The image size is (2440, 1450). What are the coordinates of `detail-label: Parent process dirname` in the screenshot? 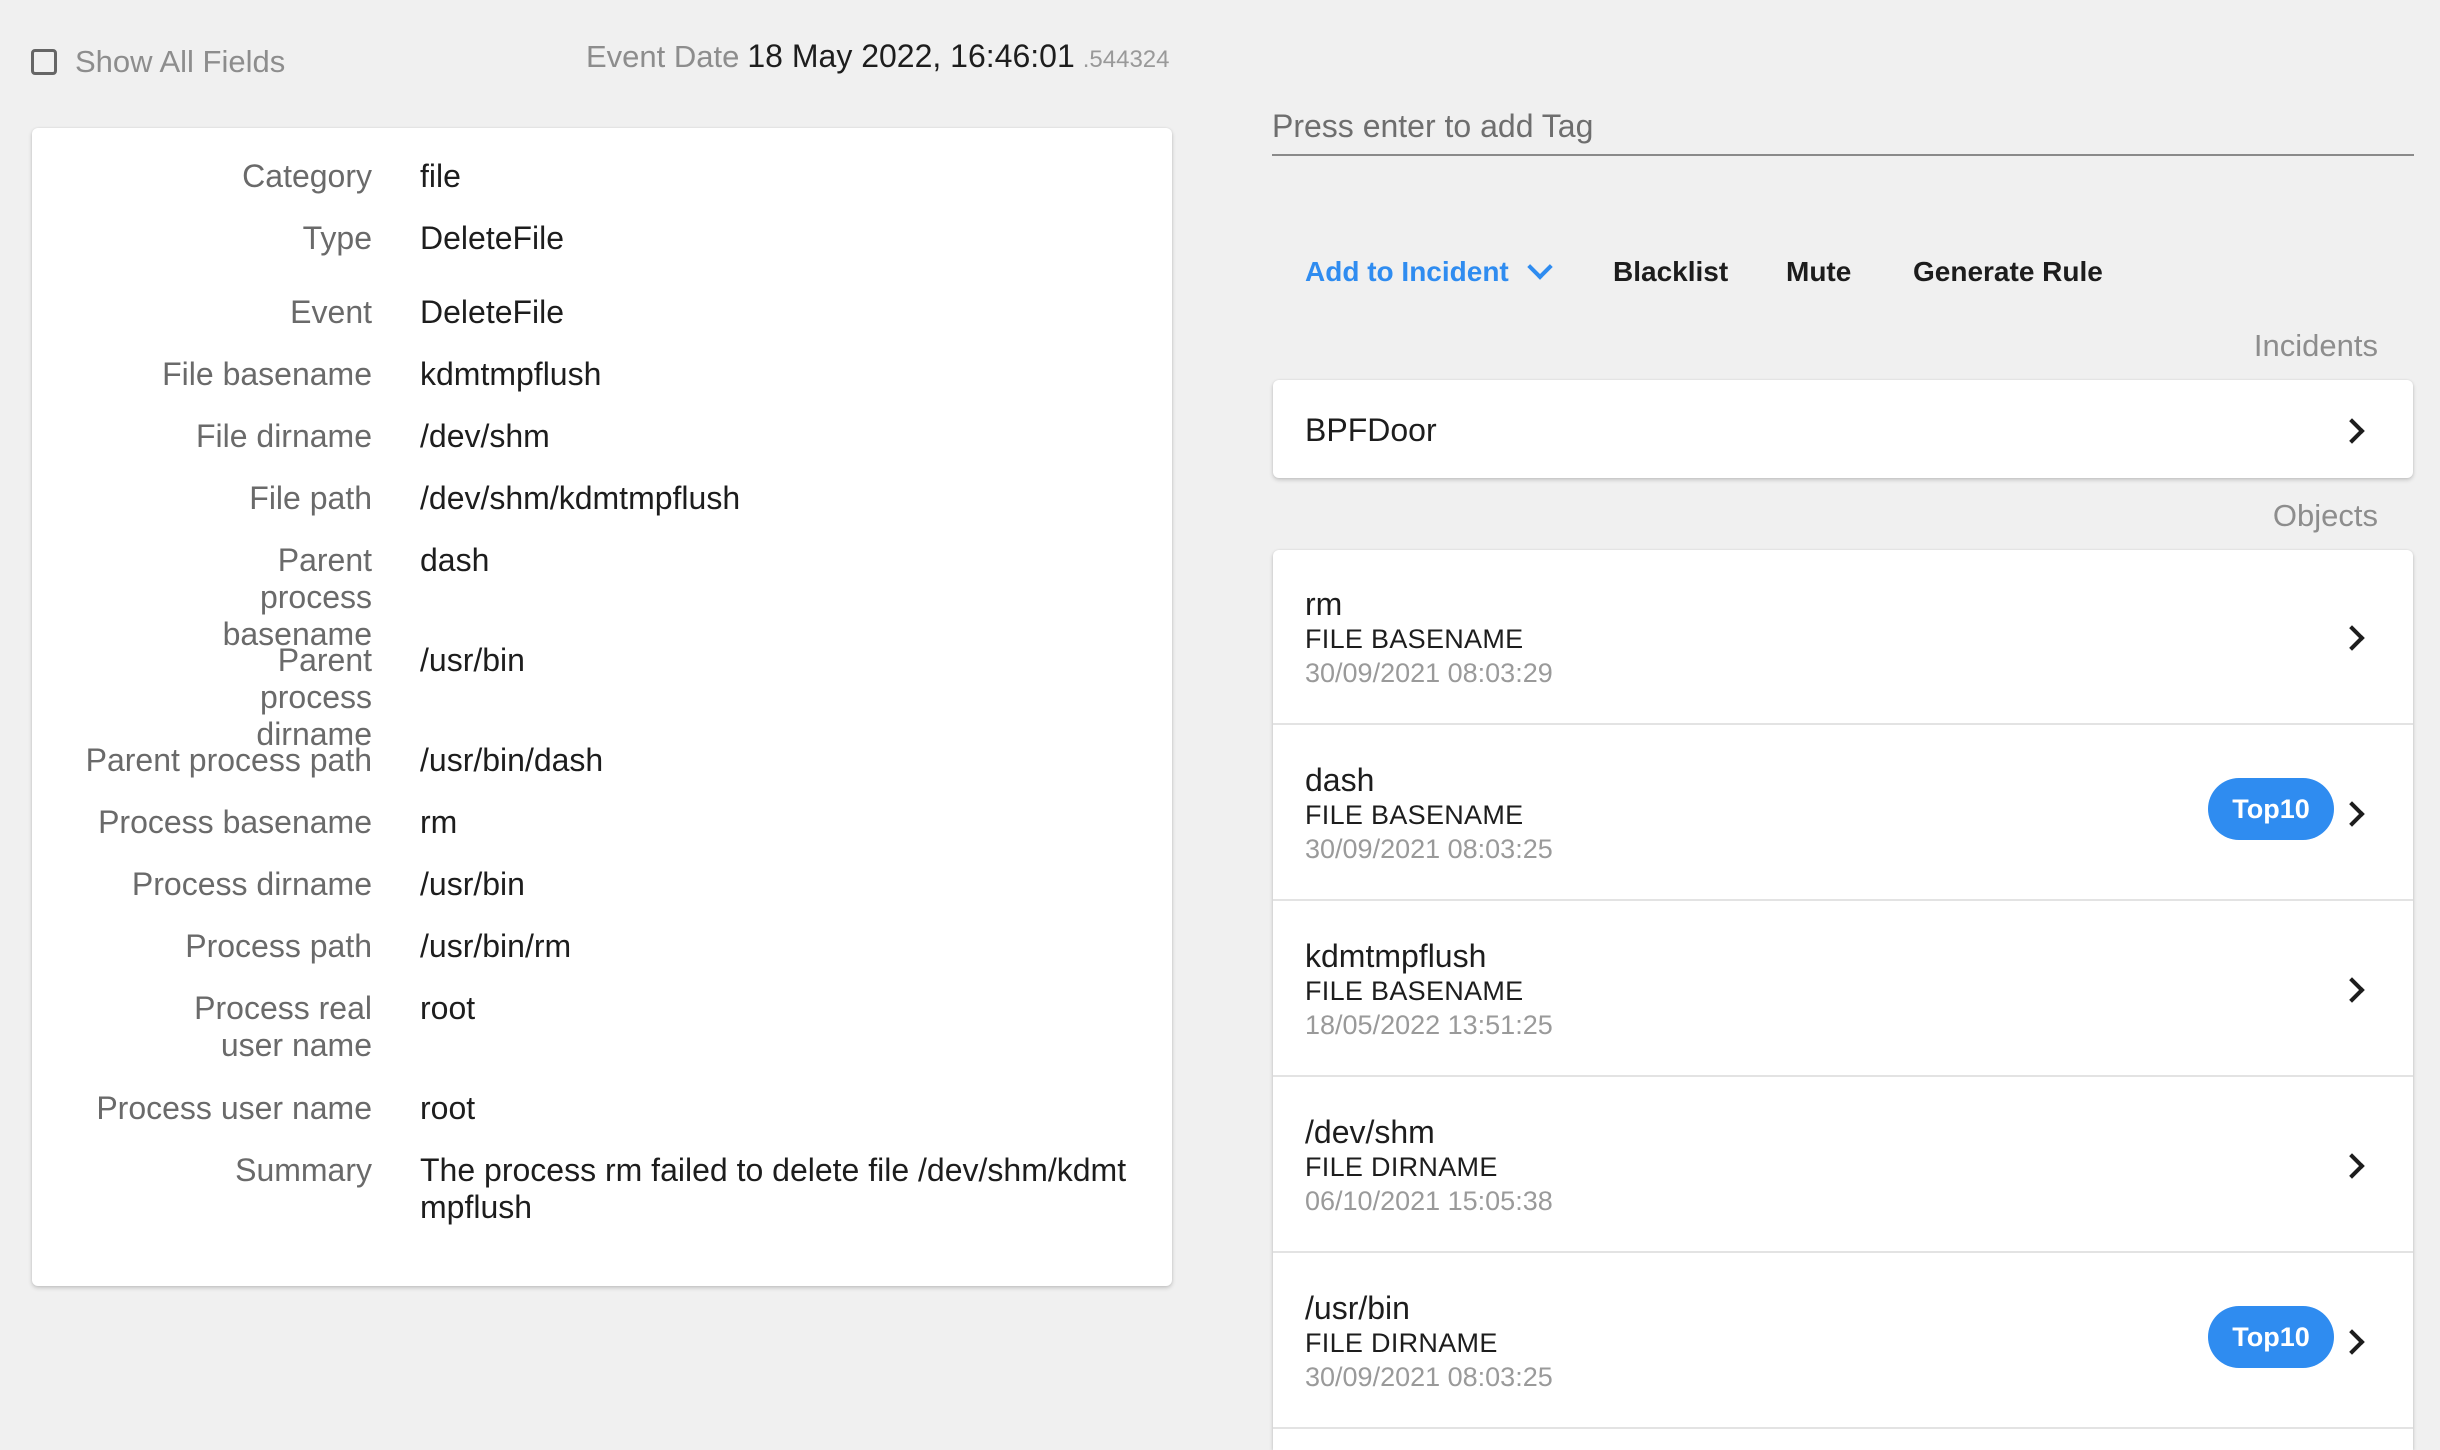 It's located at (314, 697).